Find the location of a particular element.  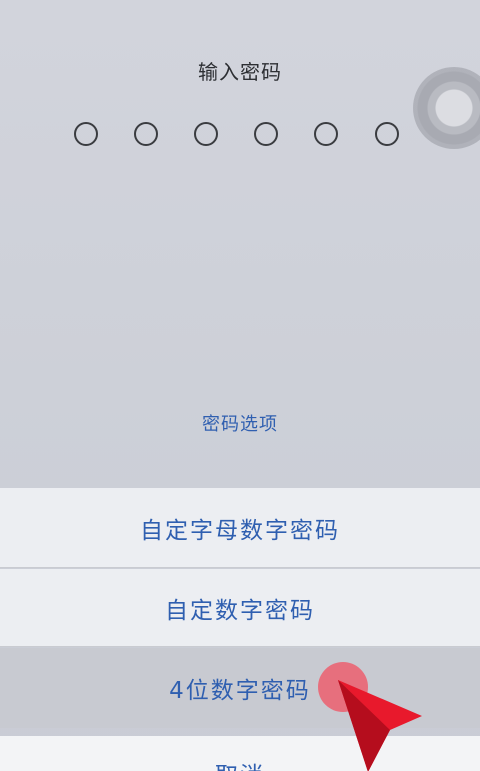

pointer-arrow-icon is located at coordinates (380, 725).